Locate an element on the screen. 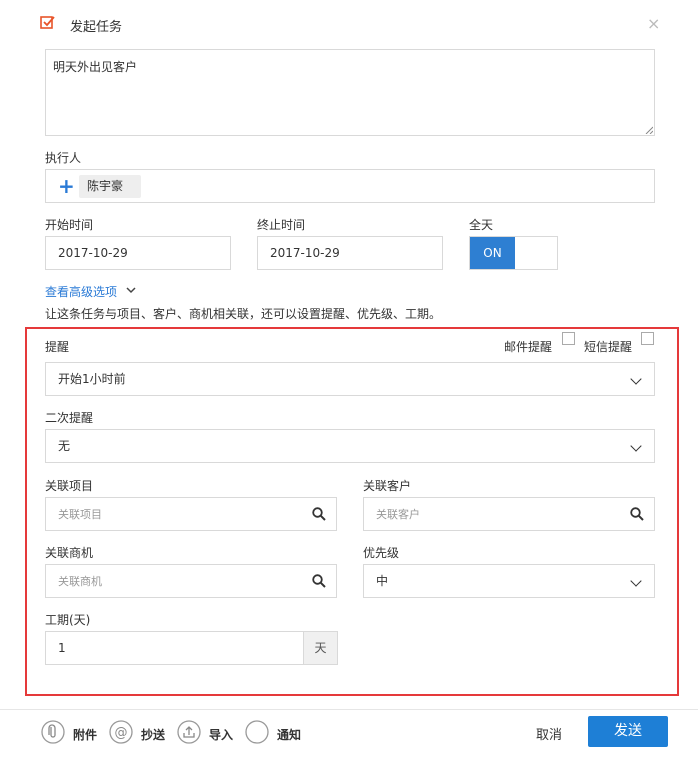  allday-toggle: ON is located at coordinates (513, 253).